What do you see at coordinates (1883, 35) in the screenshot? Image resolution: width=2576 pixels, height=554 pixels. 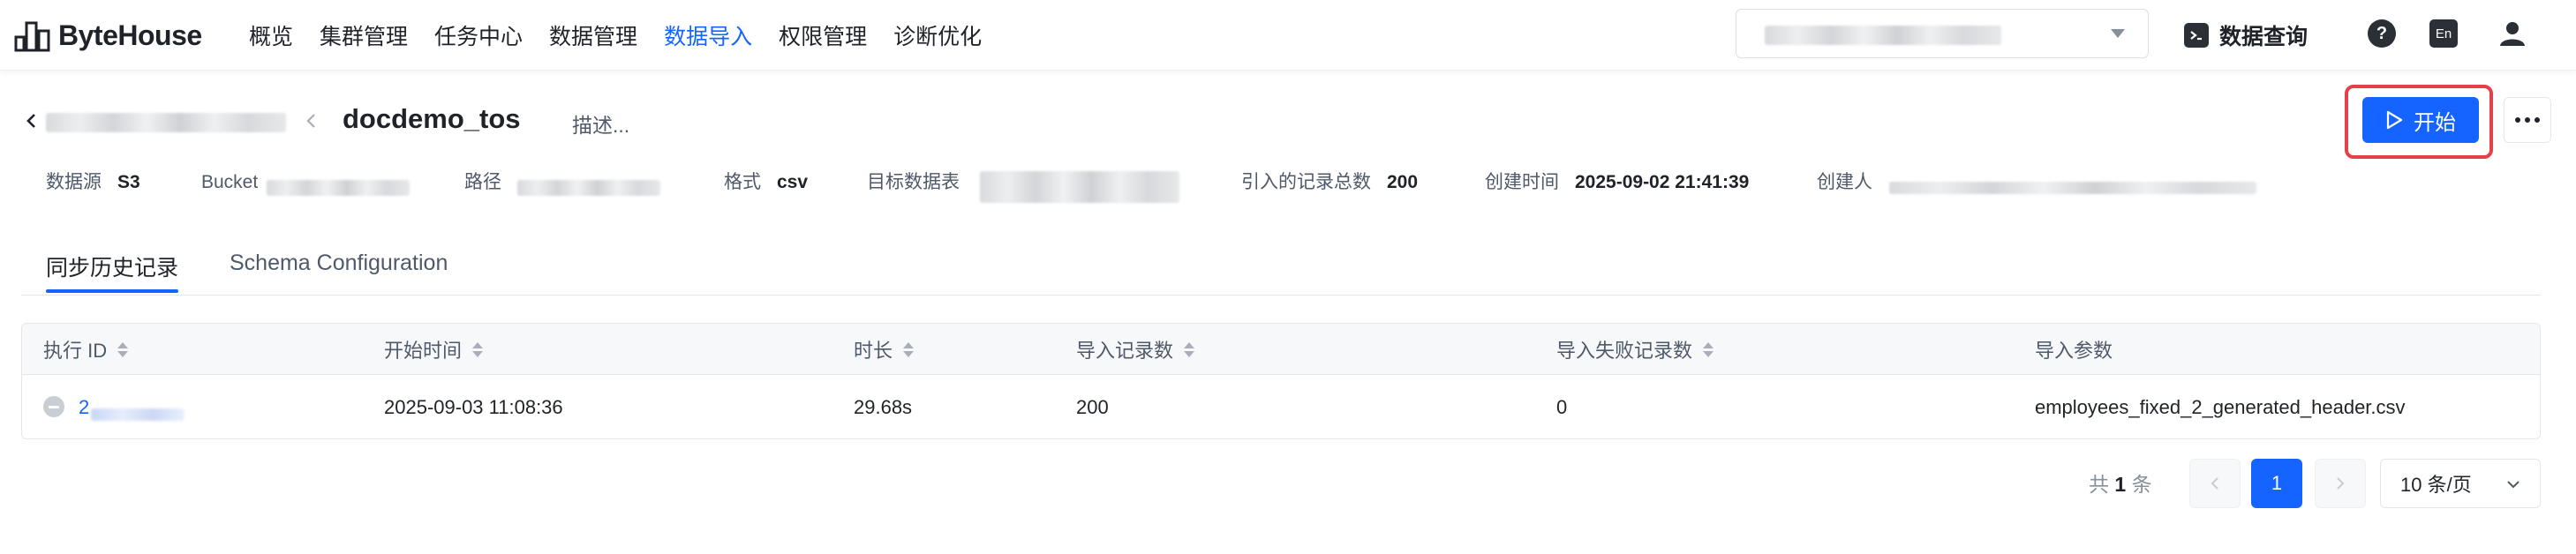 I see `redacted-cluster-name` at bounding box center [1883, 35].